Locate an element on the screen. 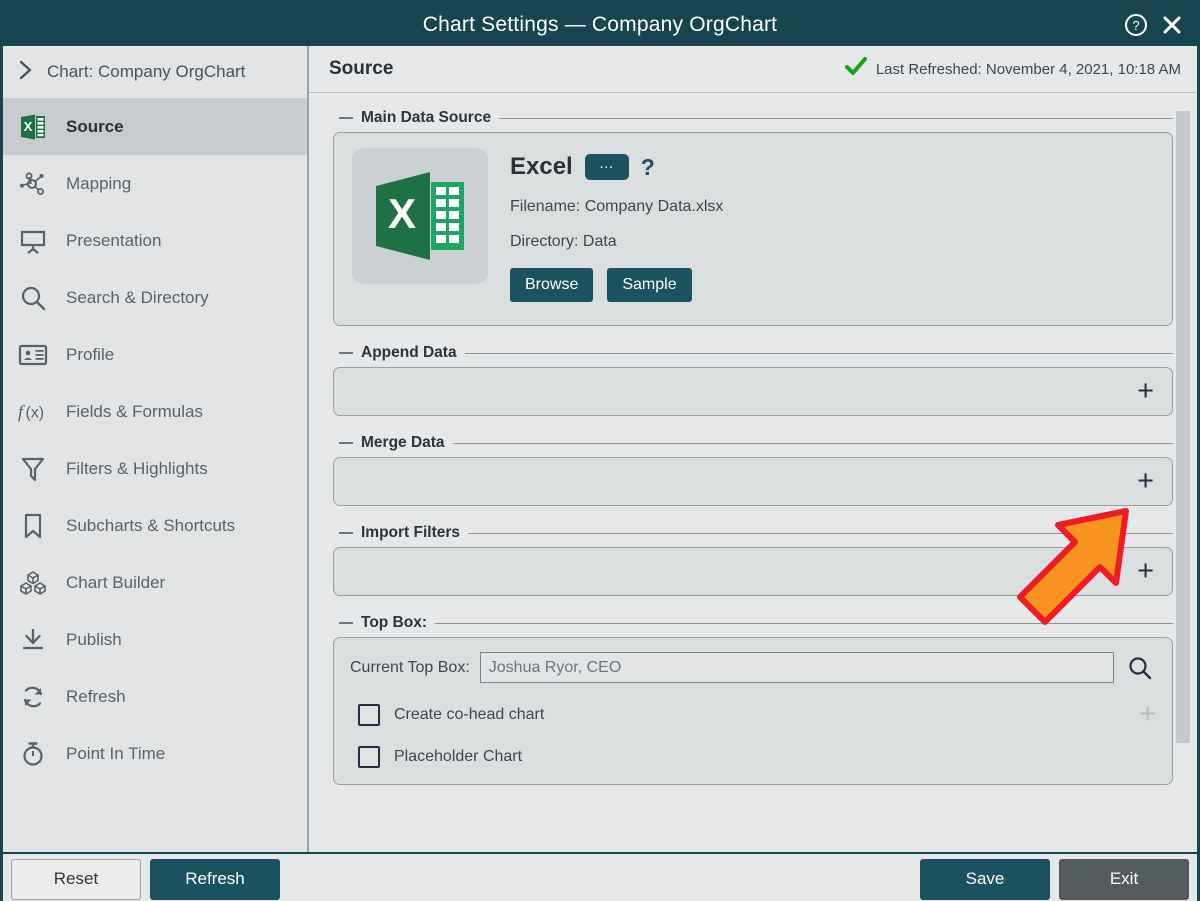  merge-data-add-button: + is located at coordinates (1145, 481).